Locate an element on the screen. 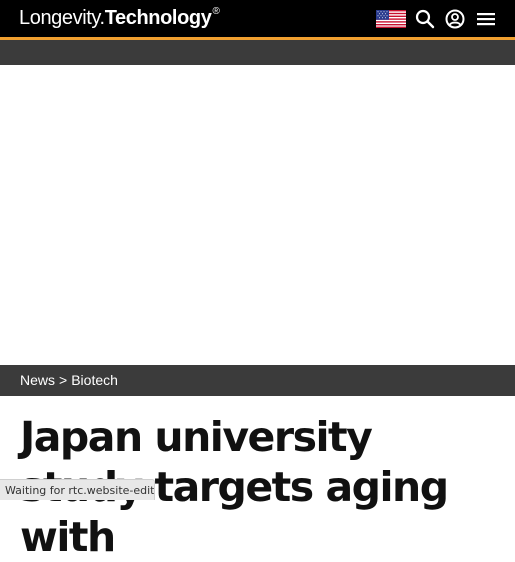  hamburger-menu-graphic is located at coordinates (486, 19).